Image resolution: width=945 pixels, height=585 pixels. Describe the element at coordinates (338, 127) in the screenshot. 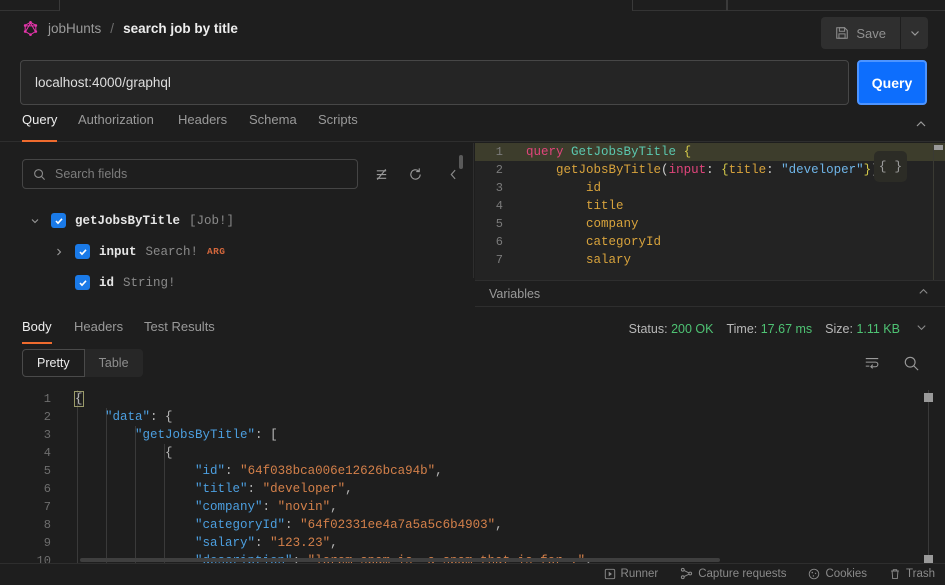

I see `tab-scripts: Scripts` at that location.